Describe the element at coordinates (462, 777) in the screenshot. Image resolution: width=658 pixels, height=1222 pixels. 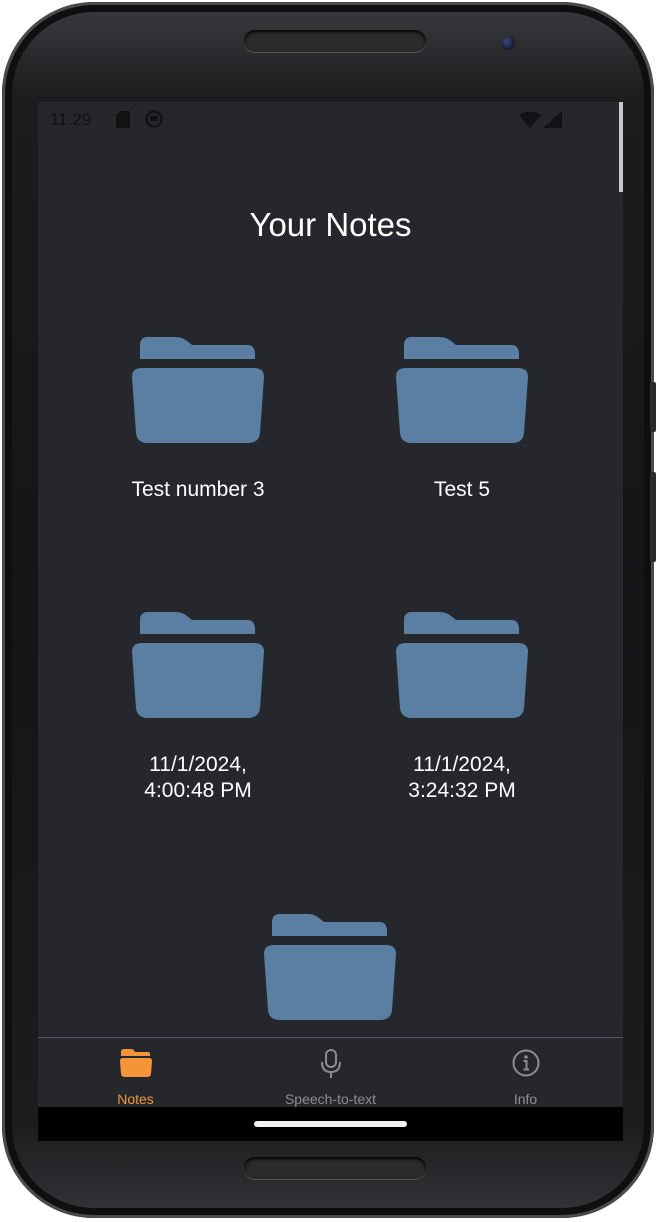
I see `folder-label: 11/1/2024, 3:24:32 PM` at that location.